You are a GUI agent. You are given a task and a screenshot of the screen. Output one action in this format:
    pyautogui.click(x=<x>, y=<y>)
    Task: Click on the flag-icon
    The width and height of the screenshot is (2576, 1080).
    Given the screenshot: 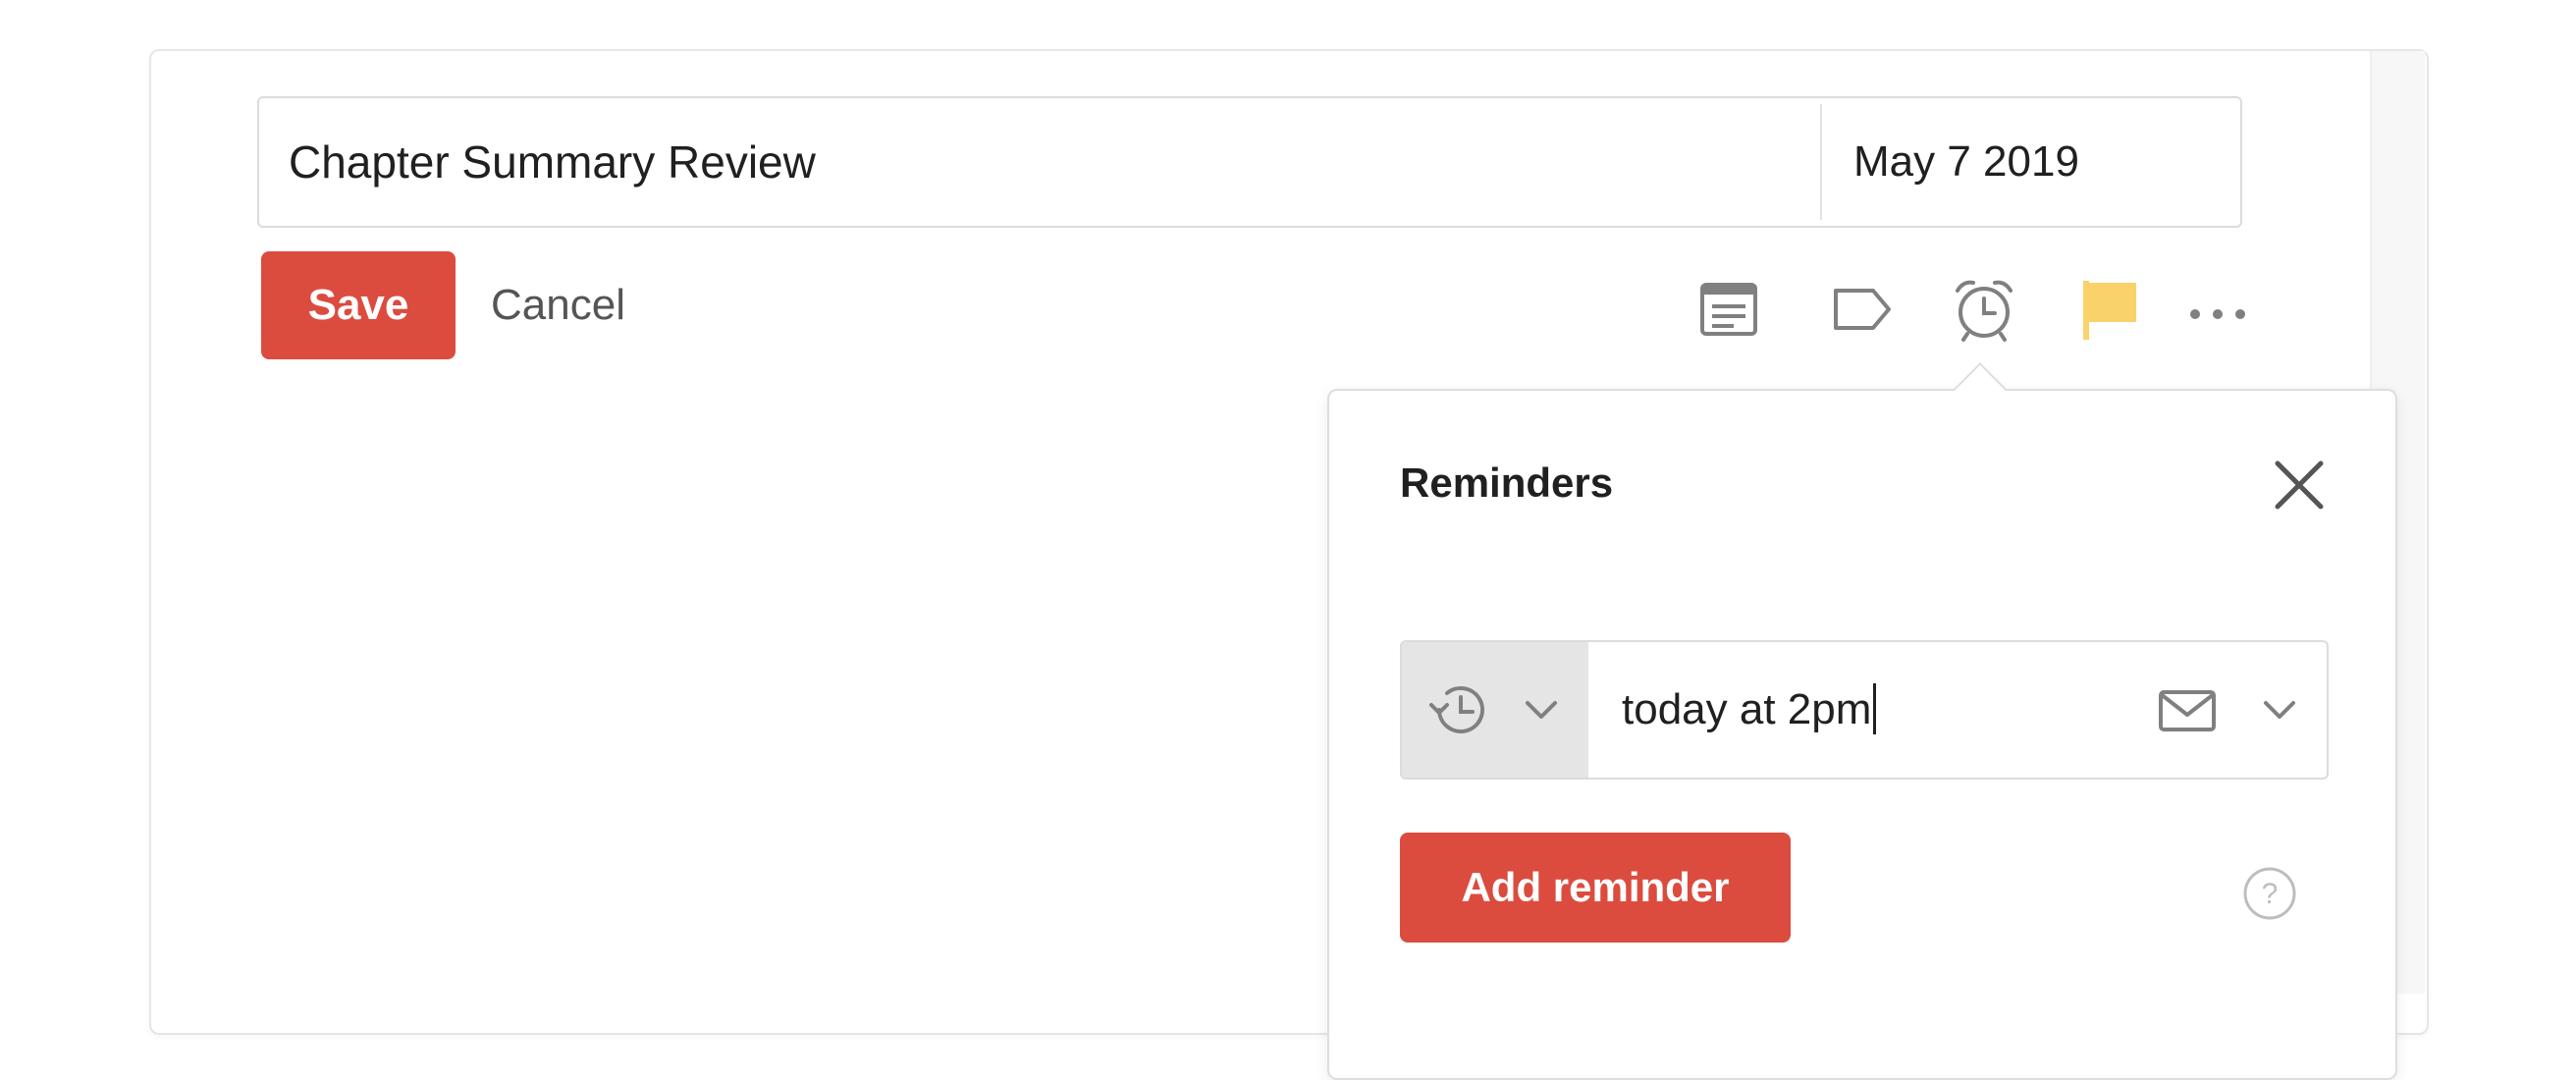 What is the action you would take?
    pyautogui.click(x=2109, y=310)
    